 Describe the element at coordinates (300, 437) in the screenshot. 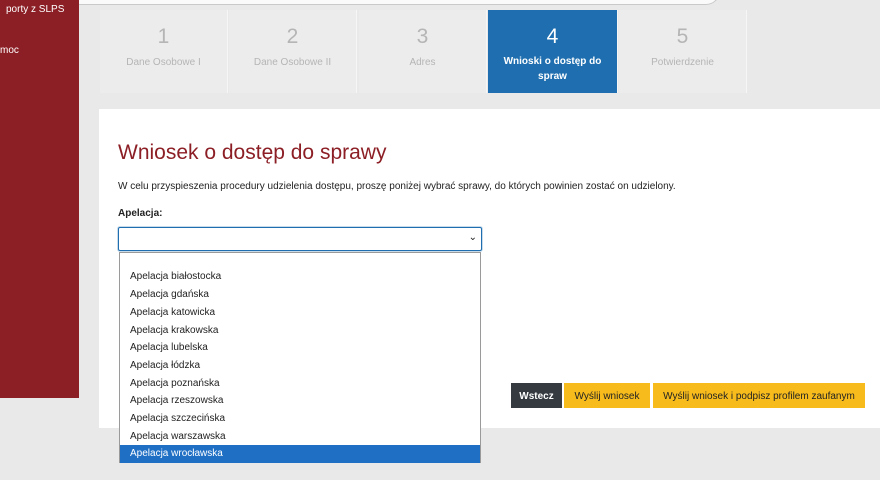

I see `dropdown-option: Apelacja warszawska` at that location.